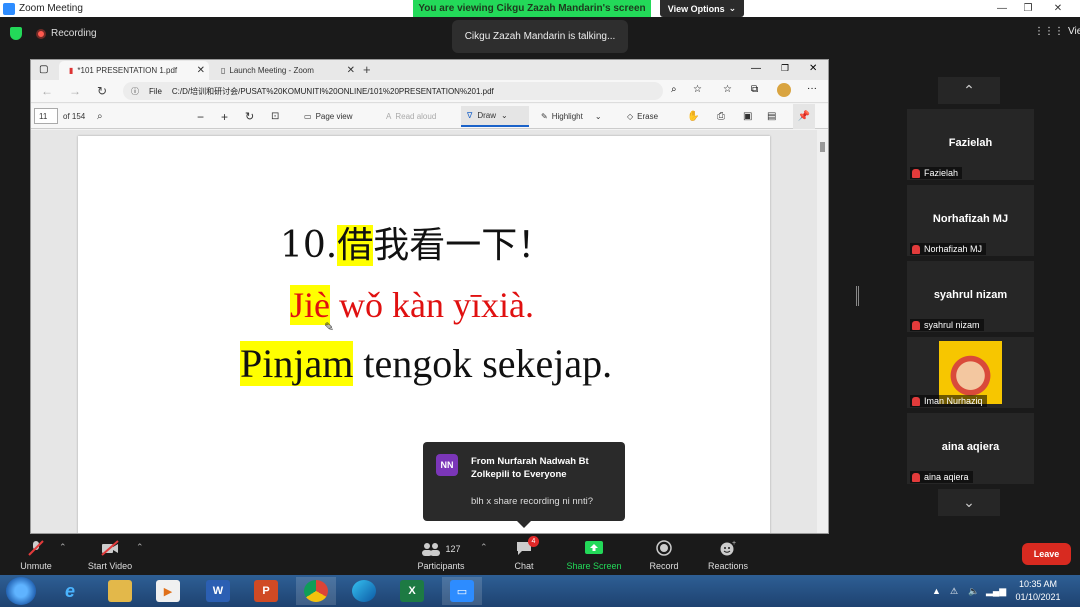 This screenshot has height=607, width=1080. Describe the element at coordinates (200, 116) in the screenshot. I see `zoom-out-icon: −` at that location.